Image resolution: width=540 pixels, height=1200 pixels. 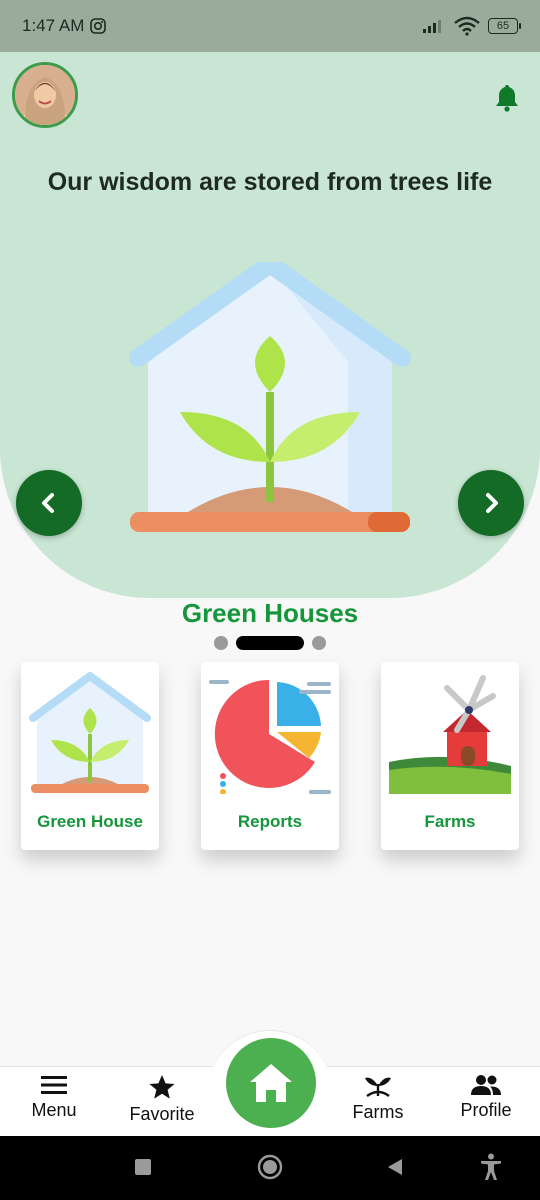 What do you see at coordinates (270, 26) in the screenshot?
I see `status-bar: 1:47 AM 65` at bounding box center [270, 26].